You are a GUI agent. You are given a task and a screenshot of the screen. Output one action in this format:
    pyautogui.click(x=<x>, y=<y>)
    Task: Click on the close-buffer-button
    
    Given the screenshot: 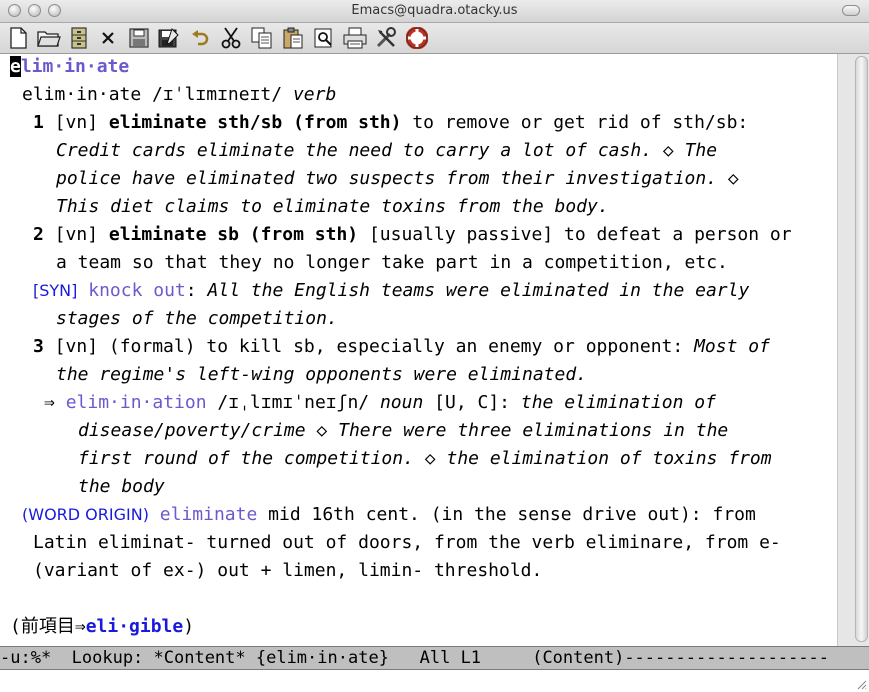 What is the action you would take?
    pyautogui.click(x=108, y=38)
    